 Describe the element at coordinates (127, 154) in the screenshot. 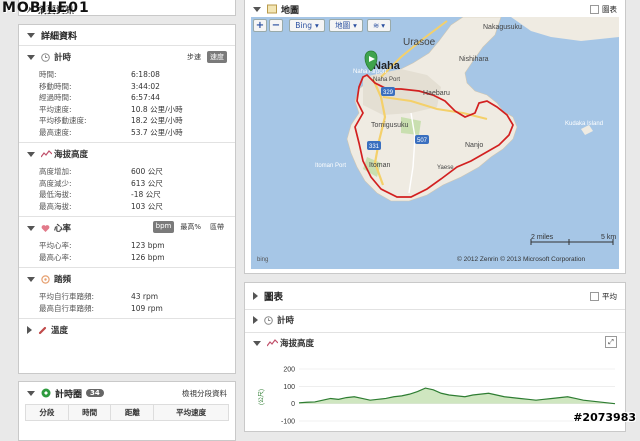

I see `elevation-header: 海拔高度` at that location.